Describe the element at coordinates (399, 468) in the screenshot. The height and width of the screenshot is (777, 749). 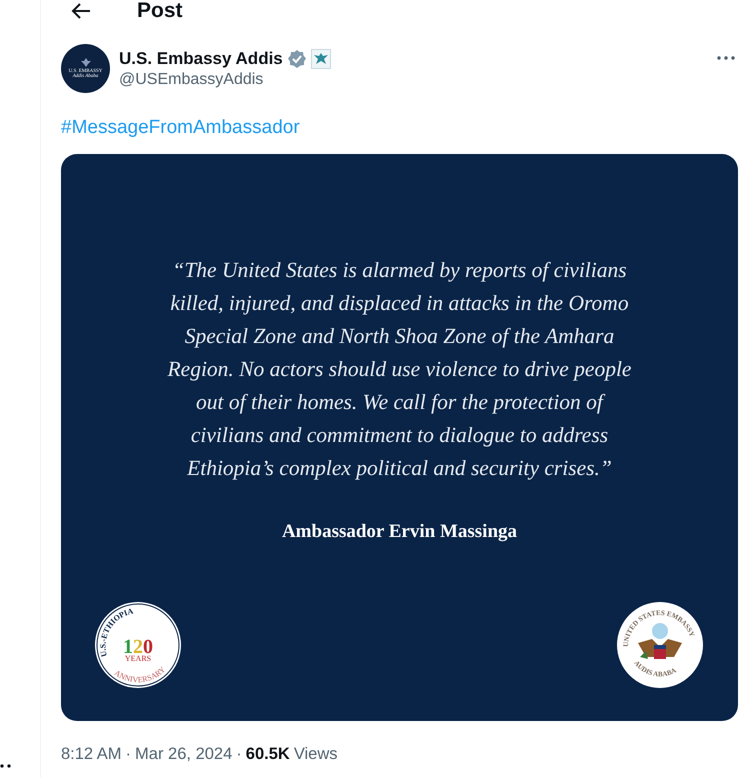
I see `quote-line: Ethiopia’s complex political and security crises.”` at that location.